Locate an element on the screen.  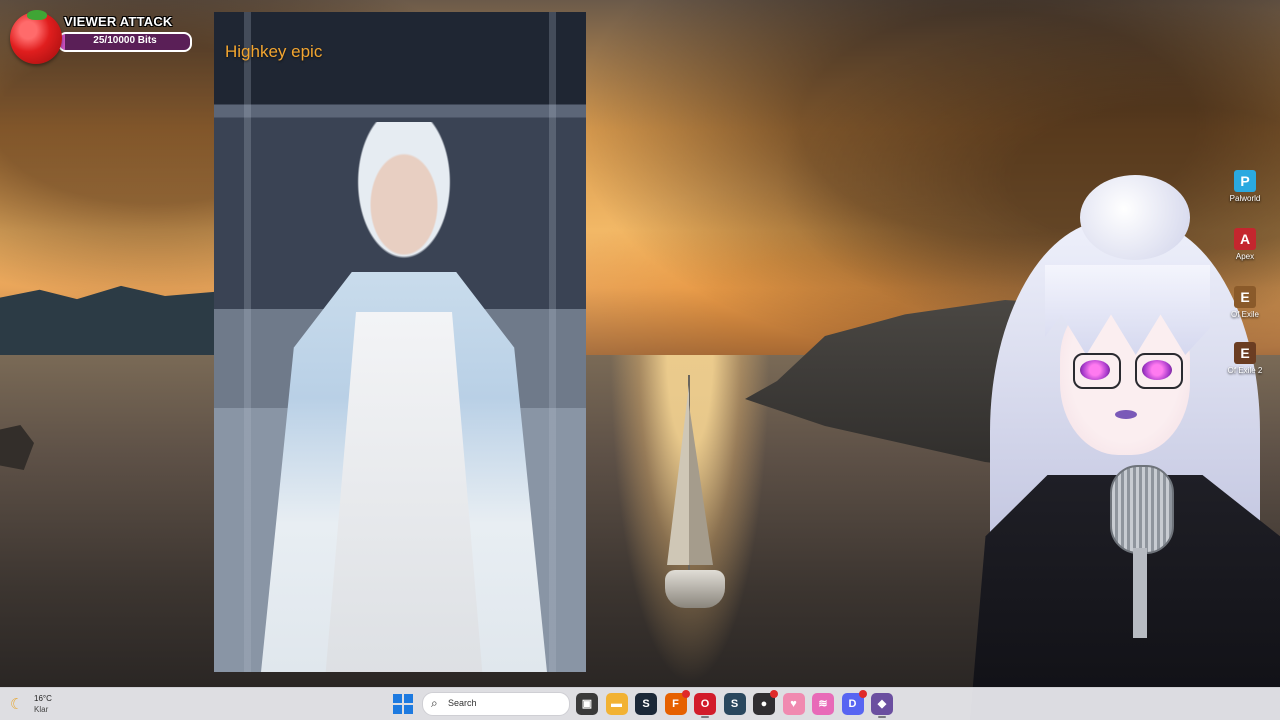
desktop-icon-palworld: P Palworld is located at coordinates (1245, 186).